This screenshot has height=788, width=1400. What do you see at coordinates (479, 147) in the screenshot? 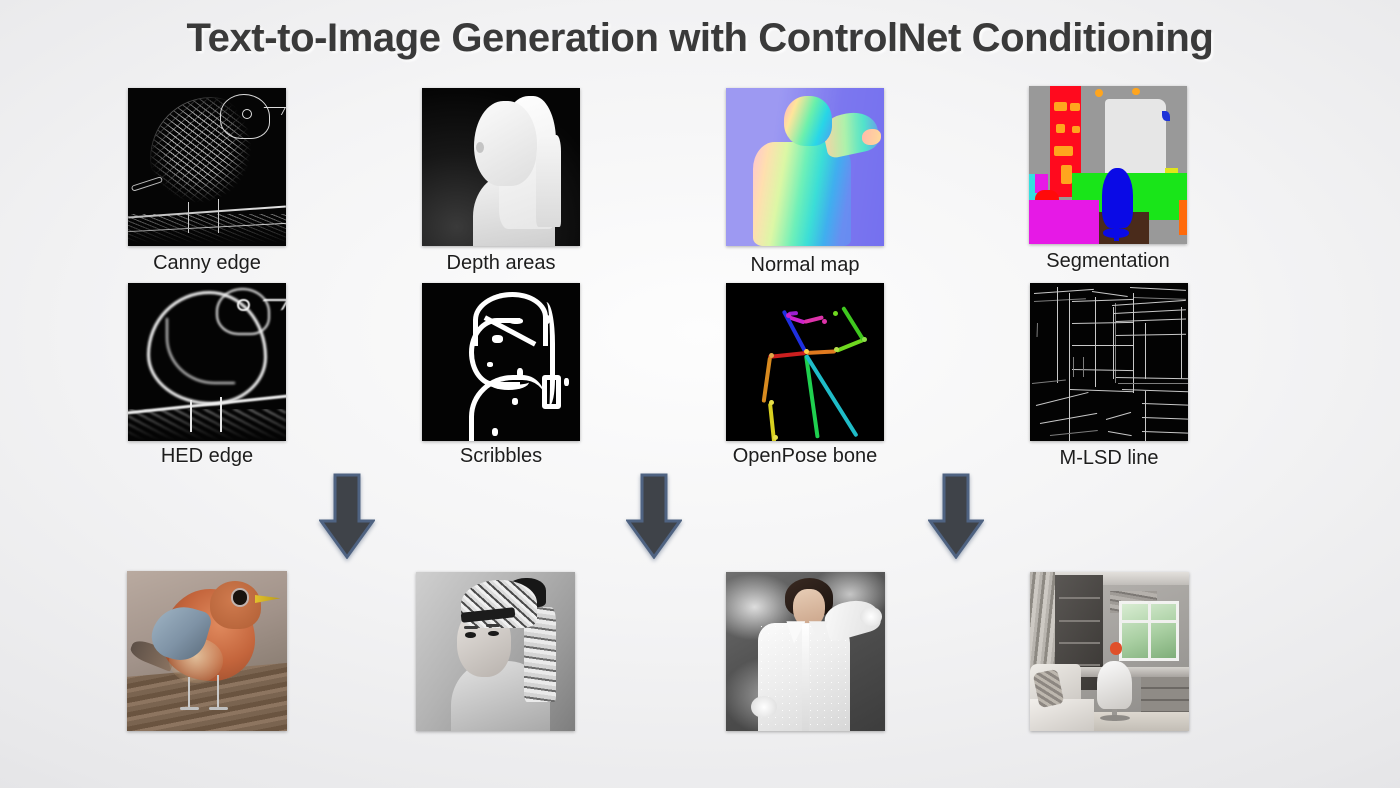
I see `depth-ear` at bounding box center [479, 147].